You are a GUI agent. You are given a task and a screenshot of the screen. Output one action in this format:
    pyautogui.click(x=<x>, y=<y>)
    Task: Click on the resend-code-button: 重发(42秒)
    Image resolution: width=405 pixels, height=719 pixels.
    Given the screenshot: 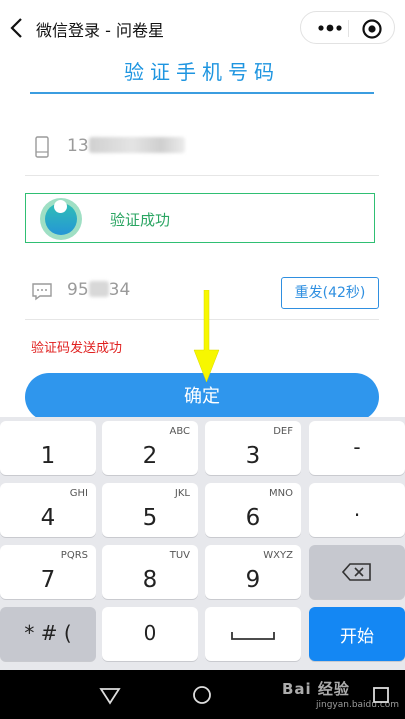 What is the action you would take?
    pyautogui.click(x=330, y=293)
    